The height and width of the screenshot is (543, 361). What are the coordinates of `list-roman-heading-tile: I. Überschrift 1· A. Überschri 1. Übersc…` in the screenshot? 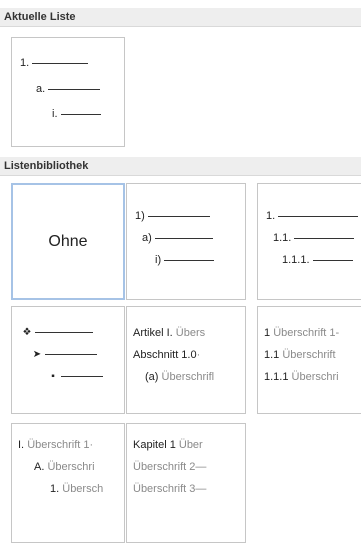 It's located at (68, 483).